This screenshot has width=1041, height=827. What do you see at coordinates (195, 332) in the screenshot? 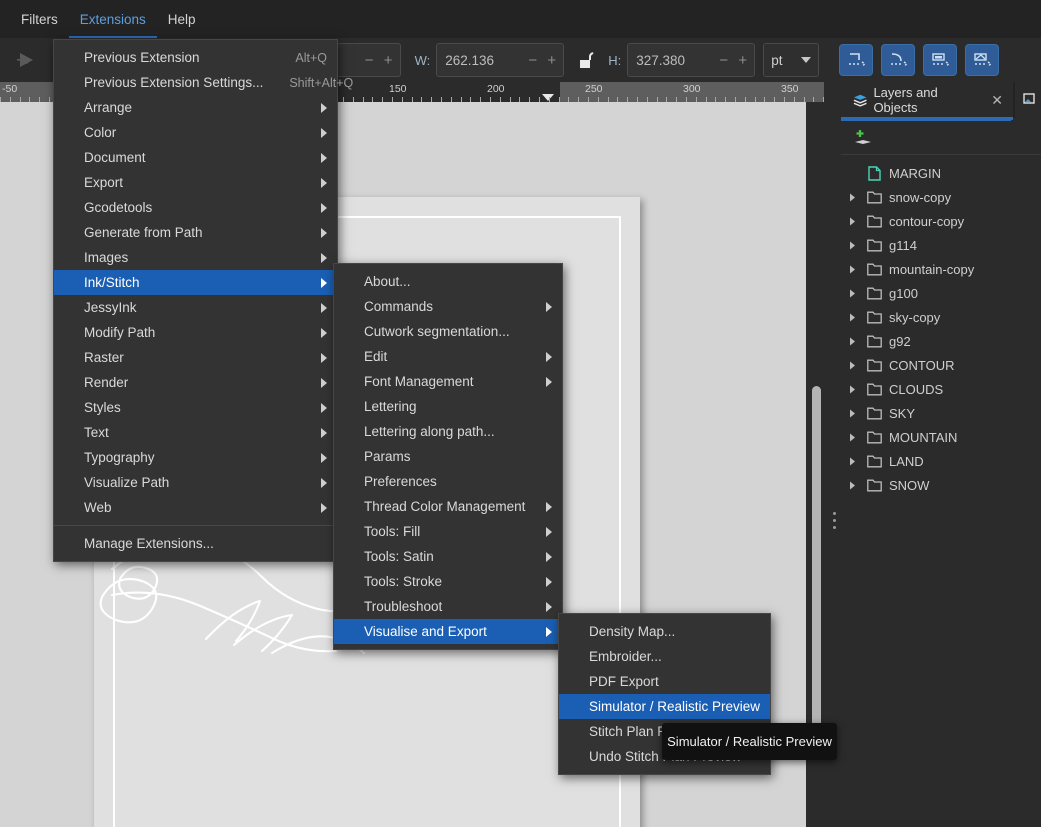
I see `menu-item-modify-path: Modify Path` at bounding box center [195, 332].